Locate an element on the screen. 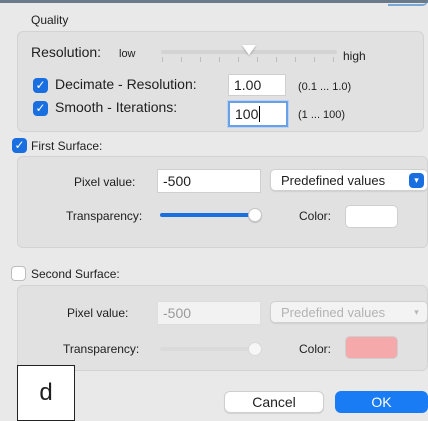 The height and width of the screenshot is (421, 428). text-caret is located at coordinates (260, 114).